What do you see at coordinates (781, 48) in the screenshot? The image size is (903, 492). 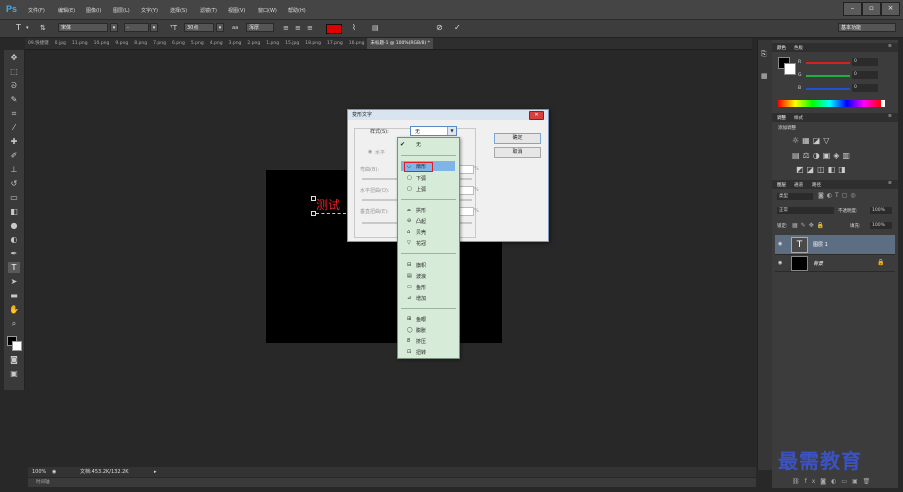 I see `tab-color: 颜色` at bounding box center [781, 48].